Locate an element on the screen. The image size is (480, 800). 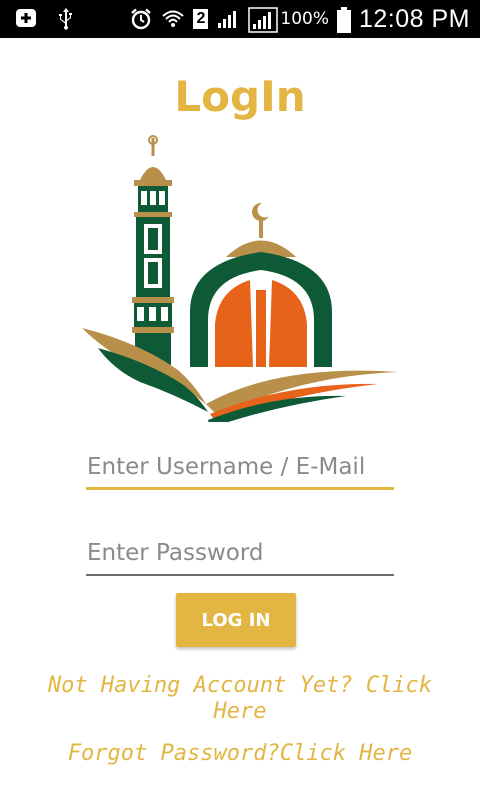
login-button: LOG IN is located at coordinates (236, 620).